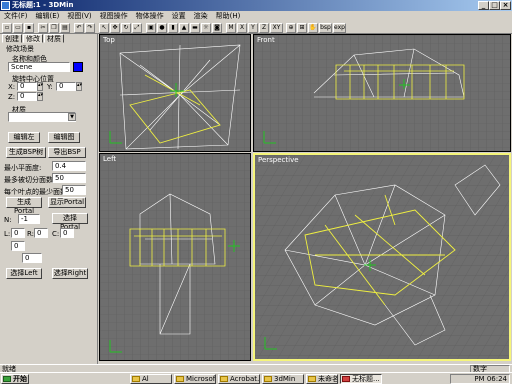 The width and height of the screenshot is (512, 384). Describe the element at coordinates (201, 16) in the screenshot. I see `menu-render: 渲染` at that location.